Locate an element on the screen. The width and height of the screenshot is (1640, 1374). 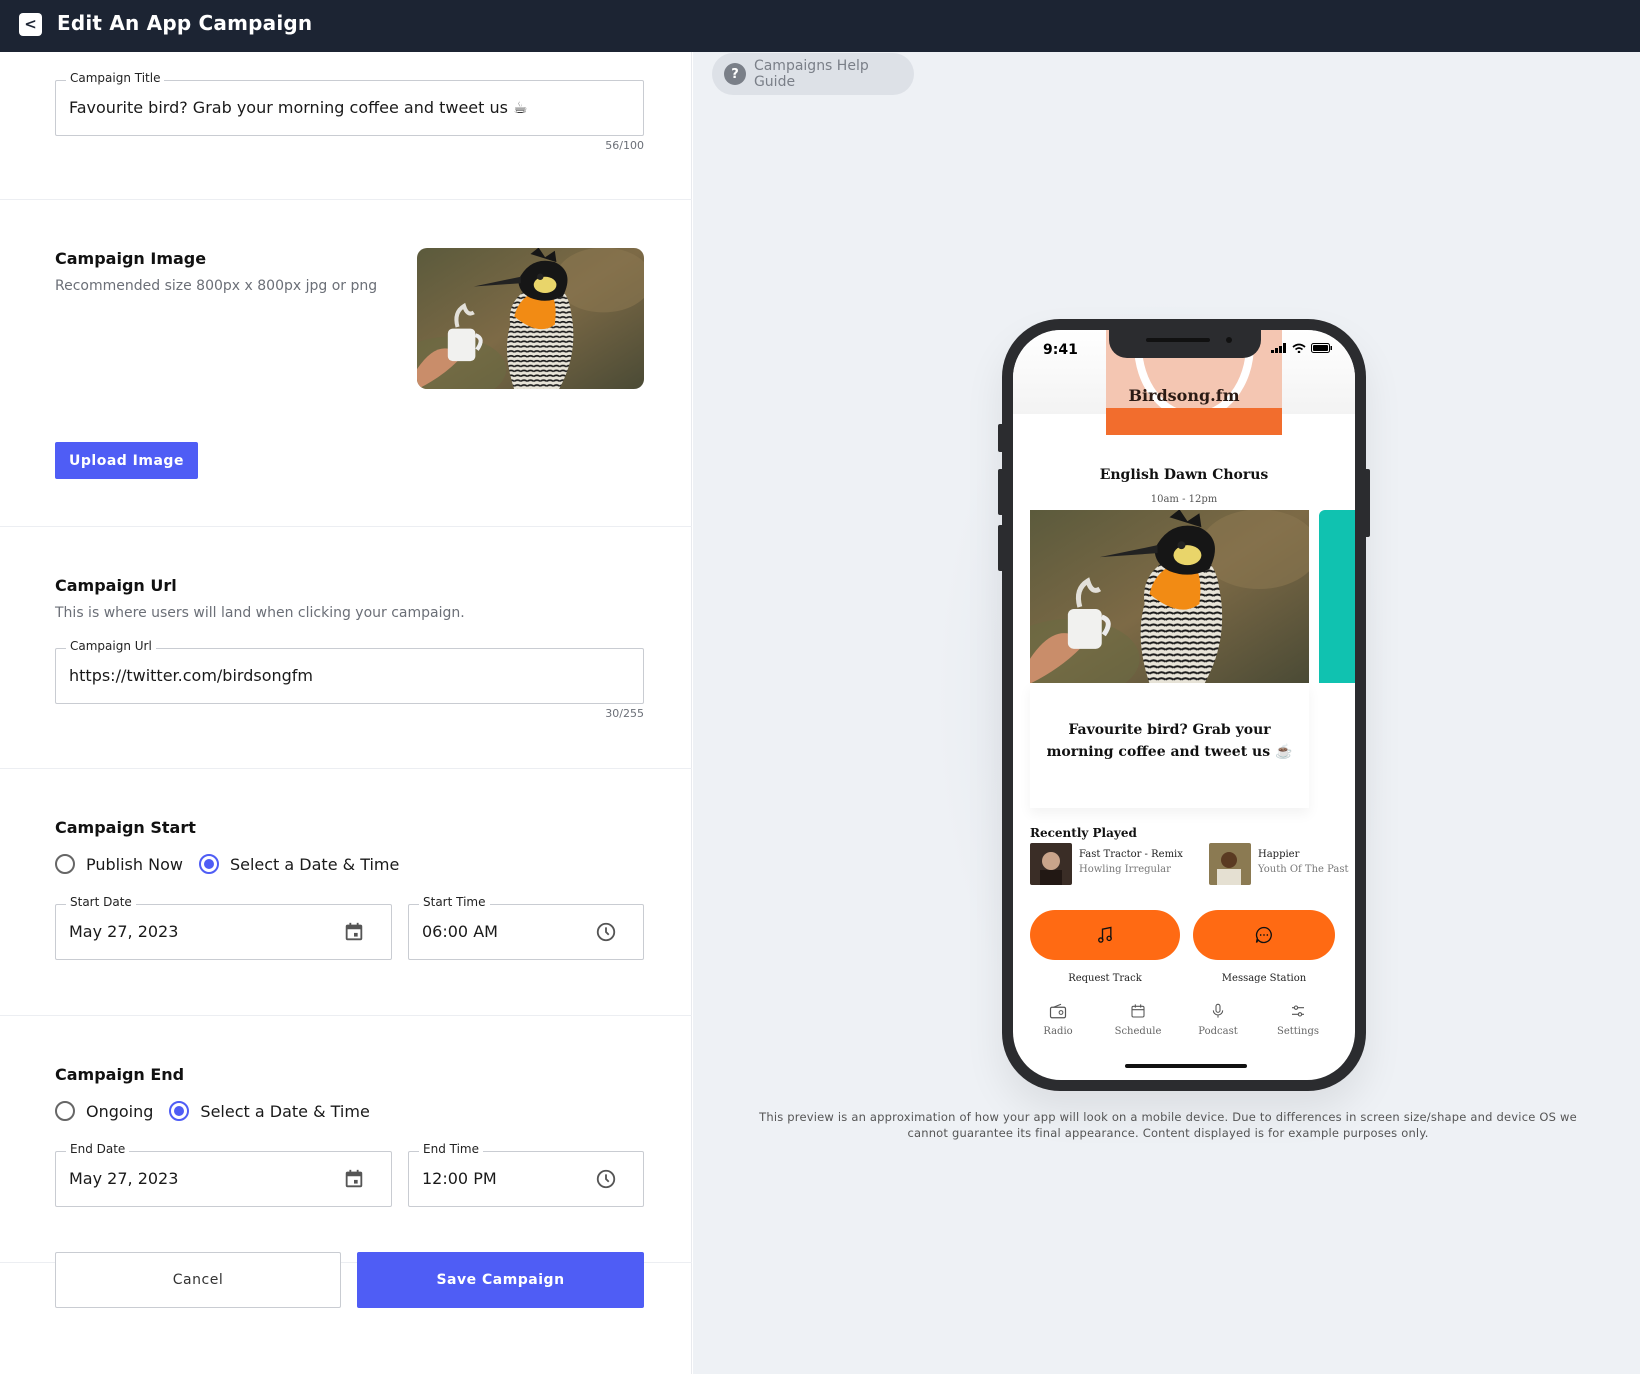
upload-image-button: Upload Image is located at coordinates (126, 460).